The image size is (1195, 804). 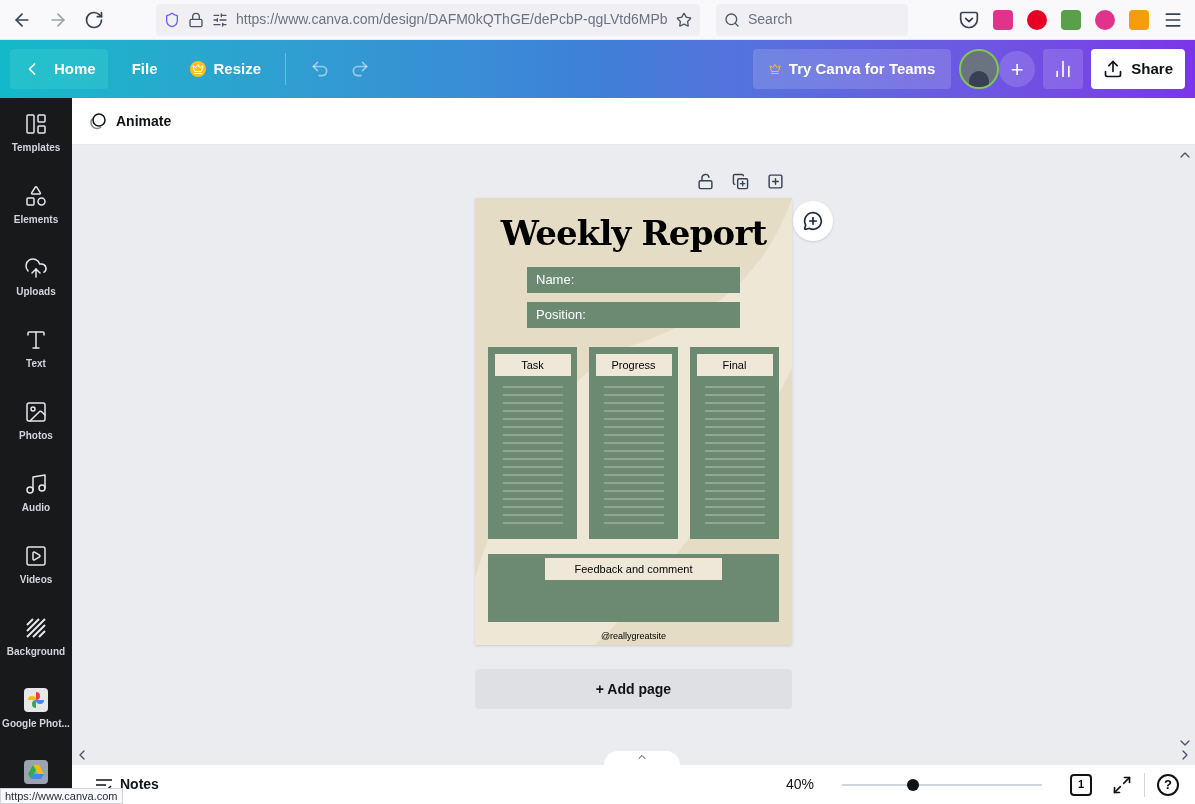 What do you see at coordinates (61, 796) in the screenshot?
I see `status-link-tooltip: https://www.canva.com` at bounding box center [61, 796].